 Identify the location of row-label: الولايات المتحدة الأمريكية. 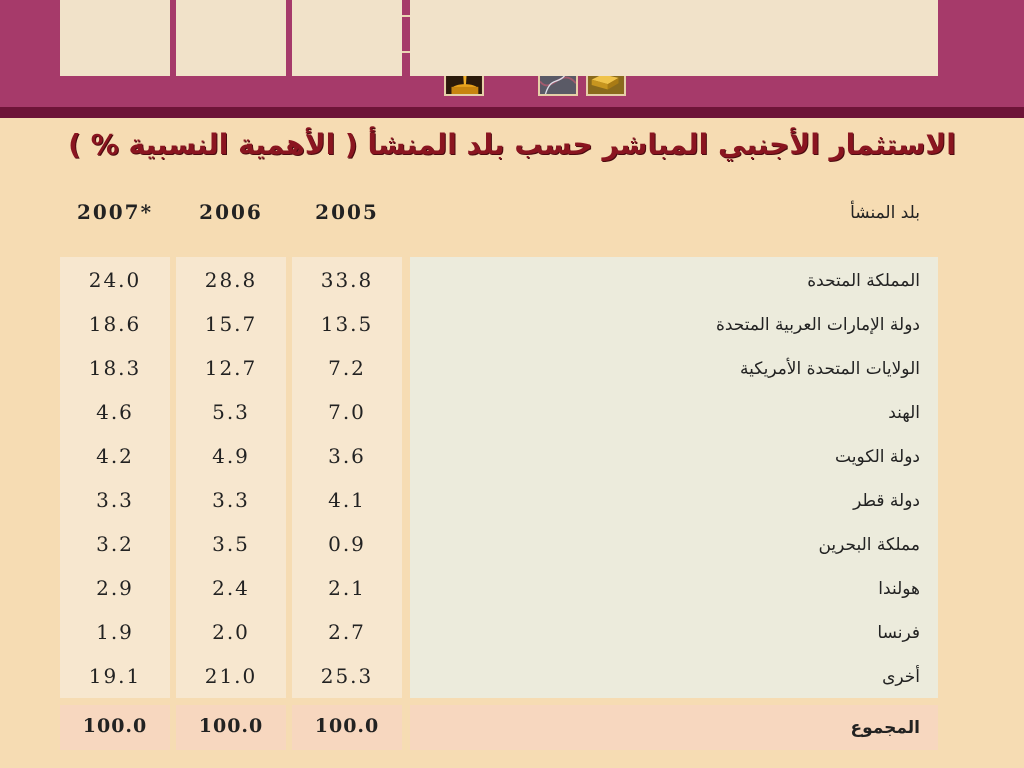
(829, 369).